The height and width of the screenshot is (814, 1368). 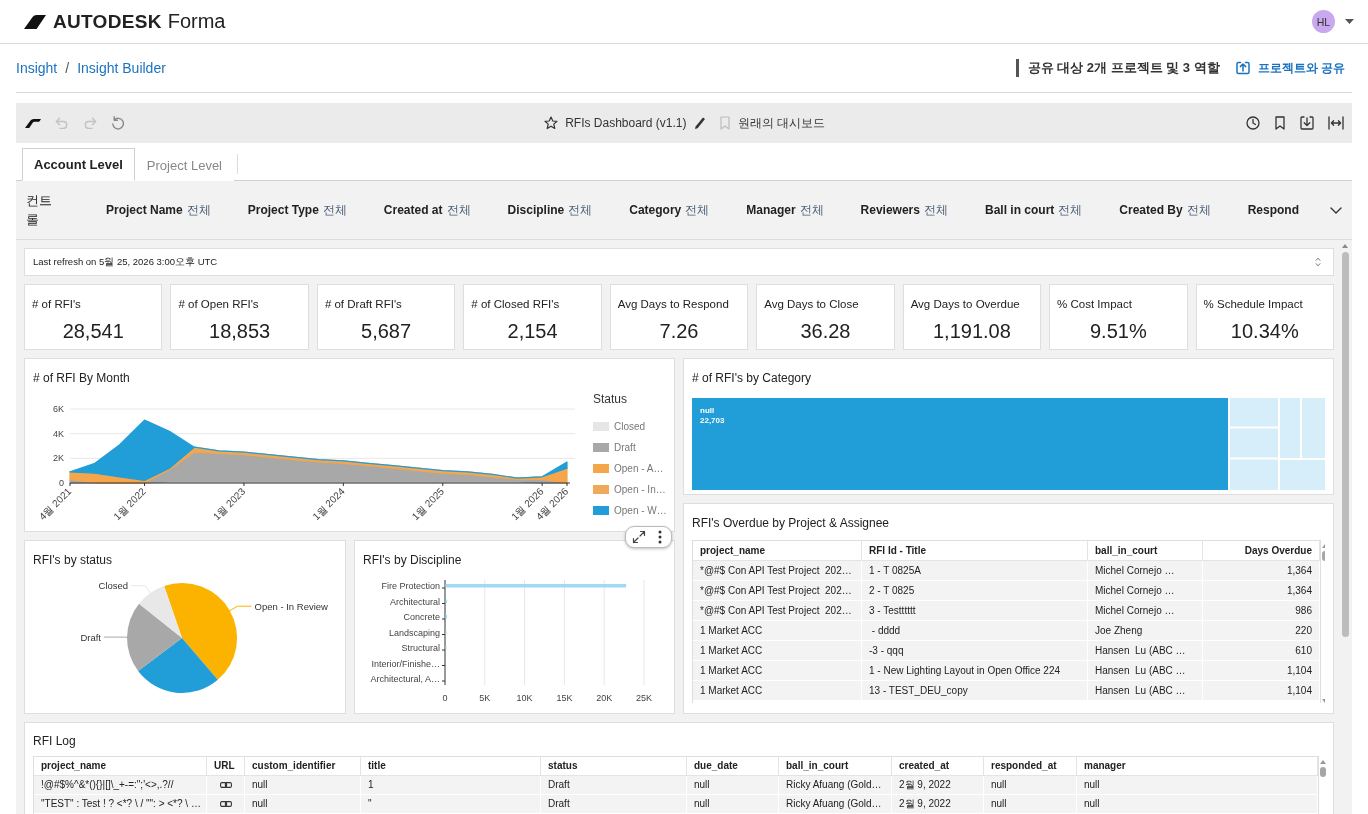 I want to click on table-cell: 986, so click(x=1261, y=611).